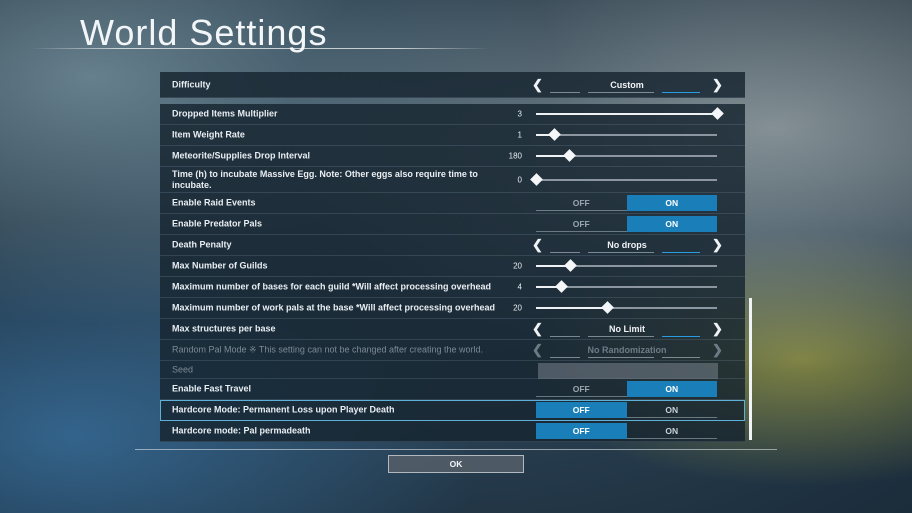 The height and width of the screenshot is (513, 912). Describe the element at coordinates (452, 389) in the screenshot. I see `setting-row-enable-fast-travel: Enable Fast Travel OFF ON` at that location.